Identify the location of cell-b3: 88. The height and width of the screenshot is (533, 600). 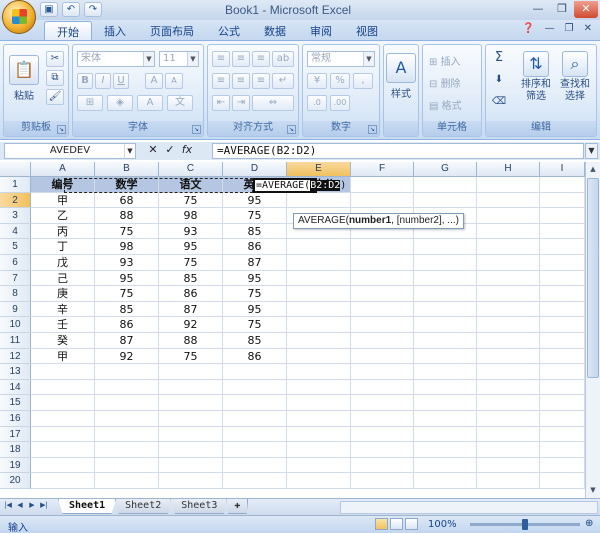
(127, 216).